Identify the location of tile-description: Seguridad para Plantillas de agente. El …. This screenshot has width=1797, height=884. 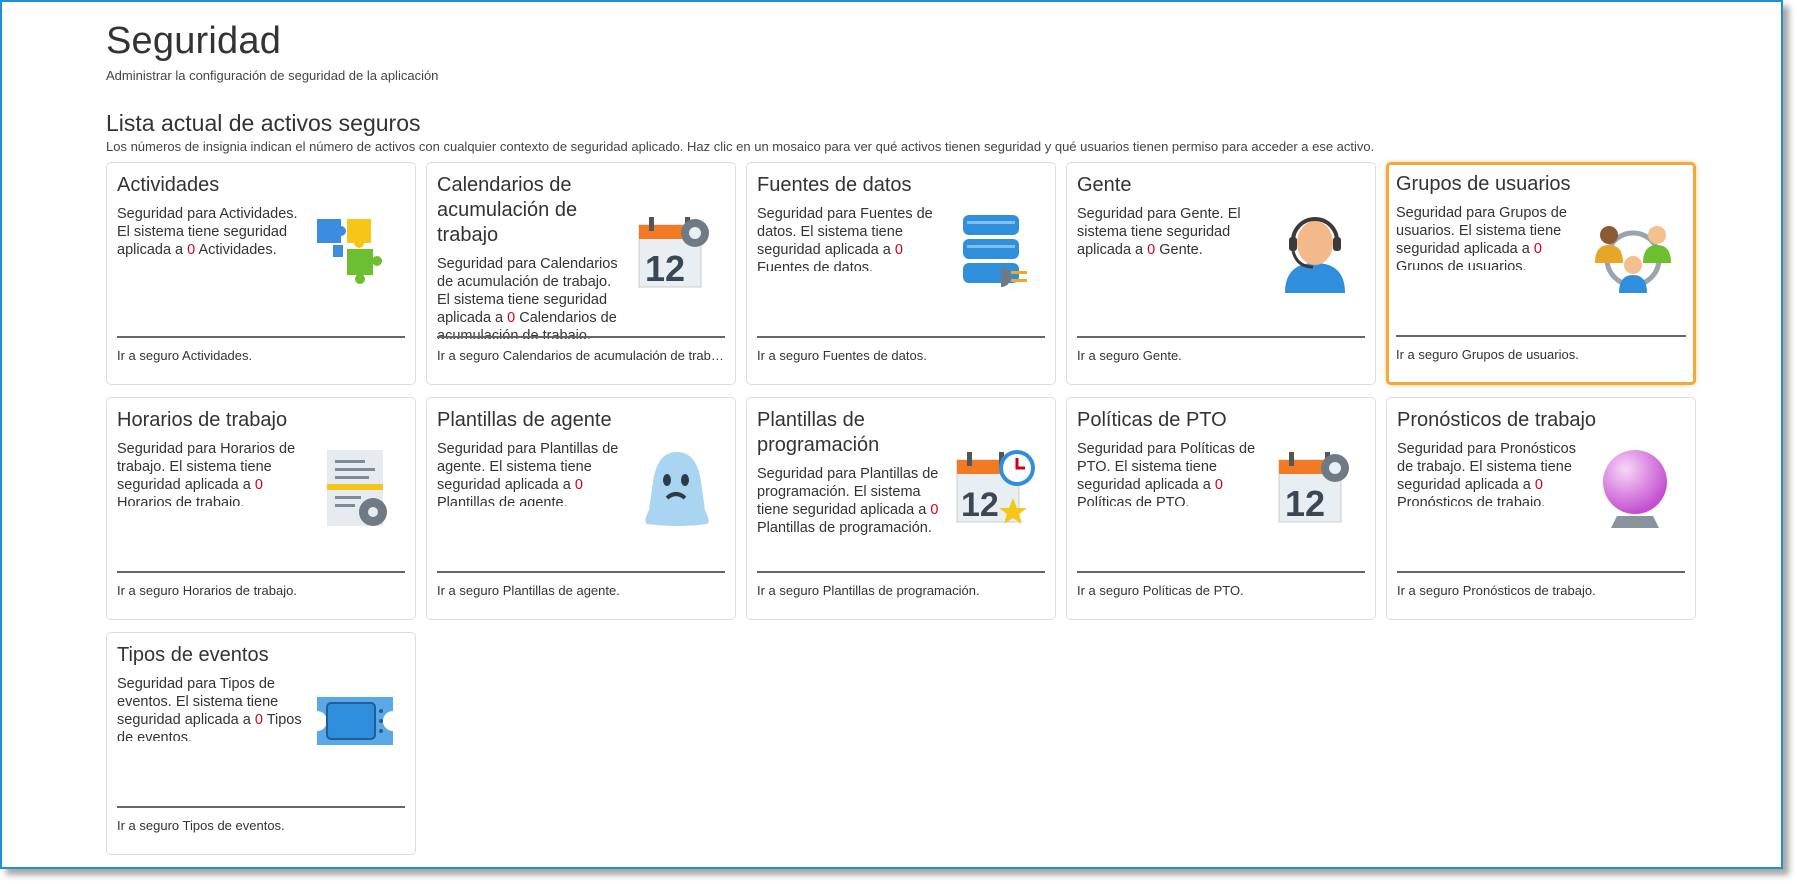
(528, 473).